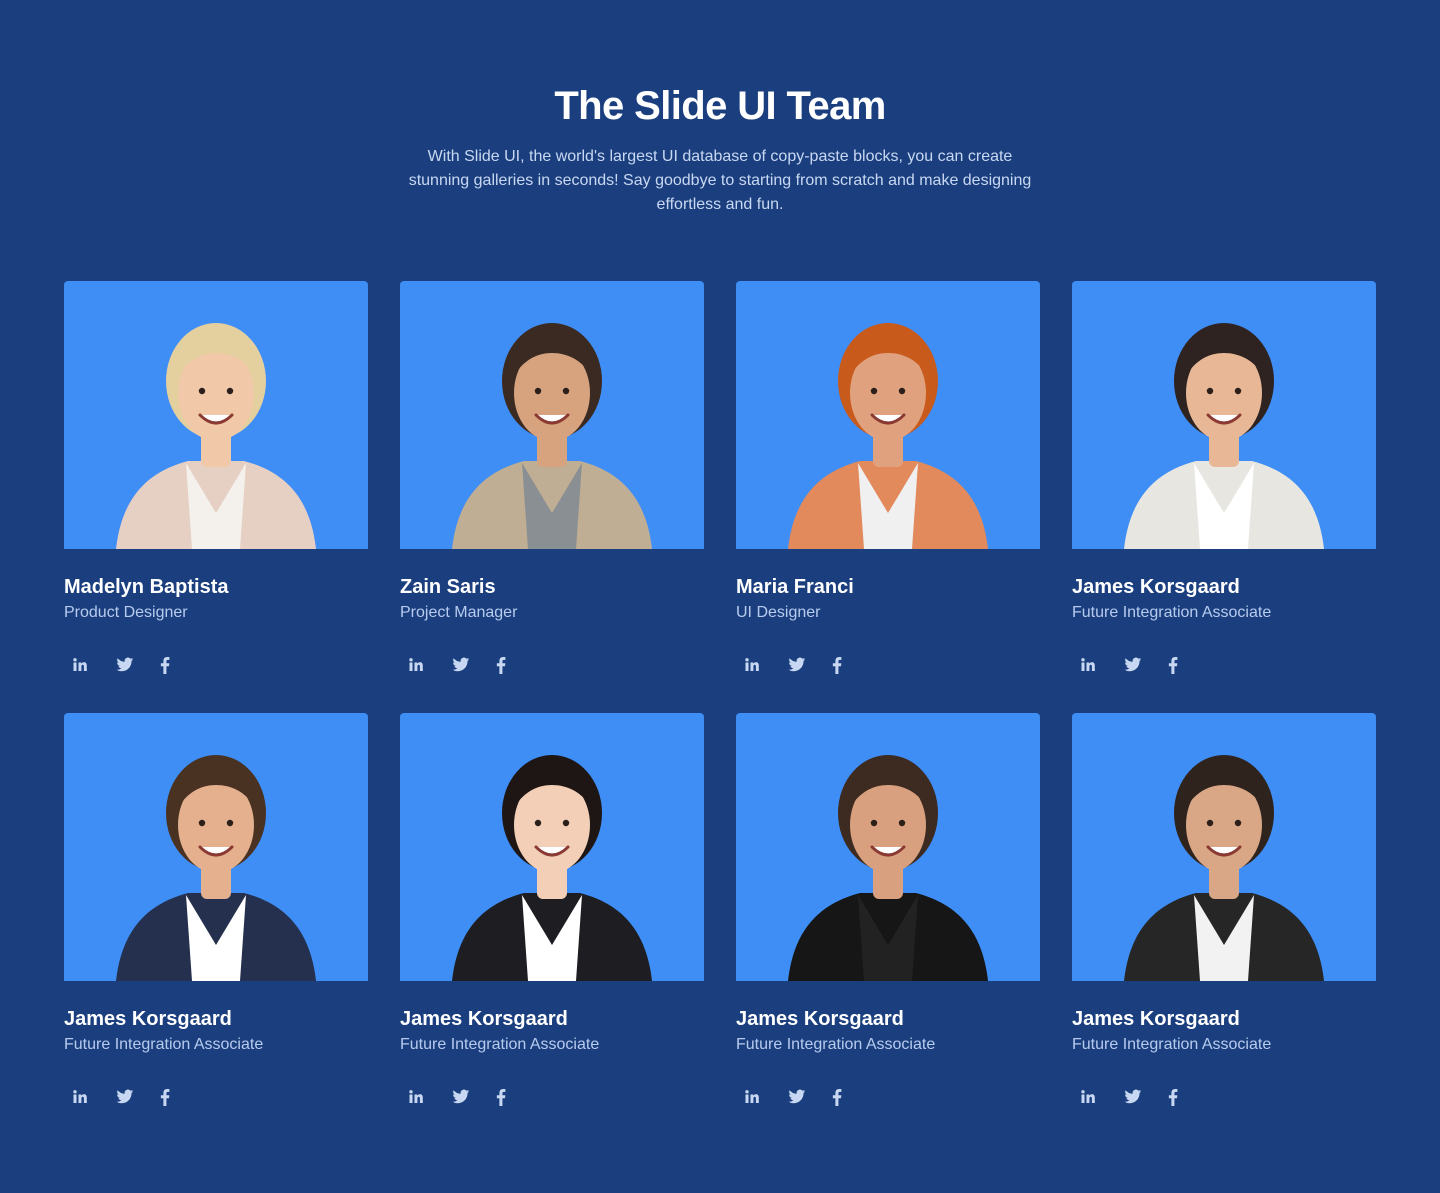 This screenshot has height=1193, width=1440. Describe the element at coordinates (126, 612) in the screenshot. I see `member-role: Product Designer` at that location.